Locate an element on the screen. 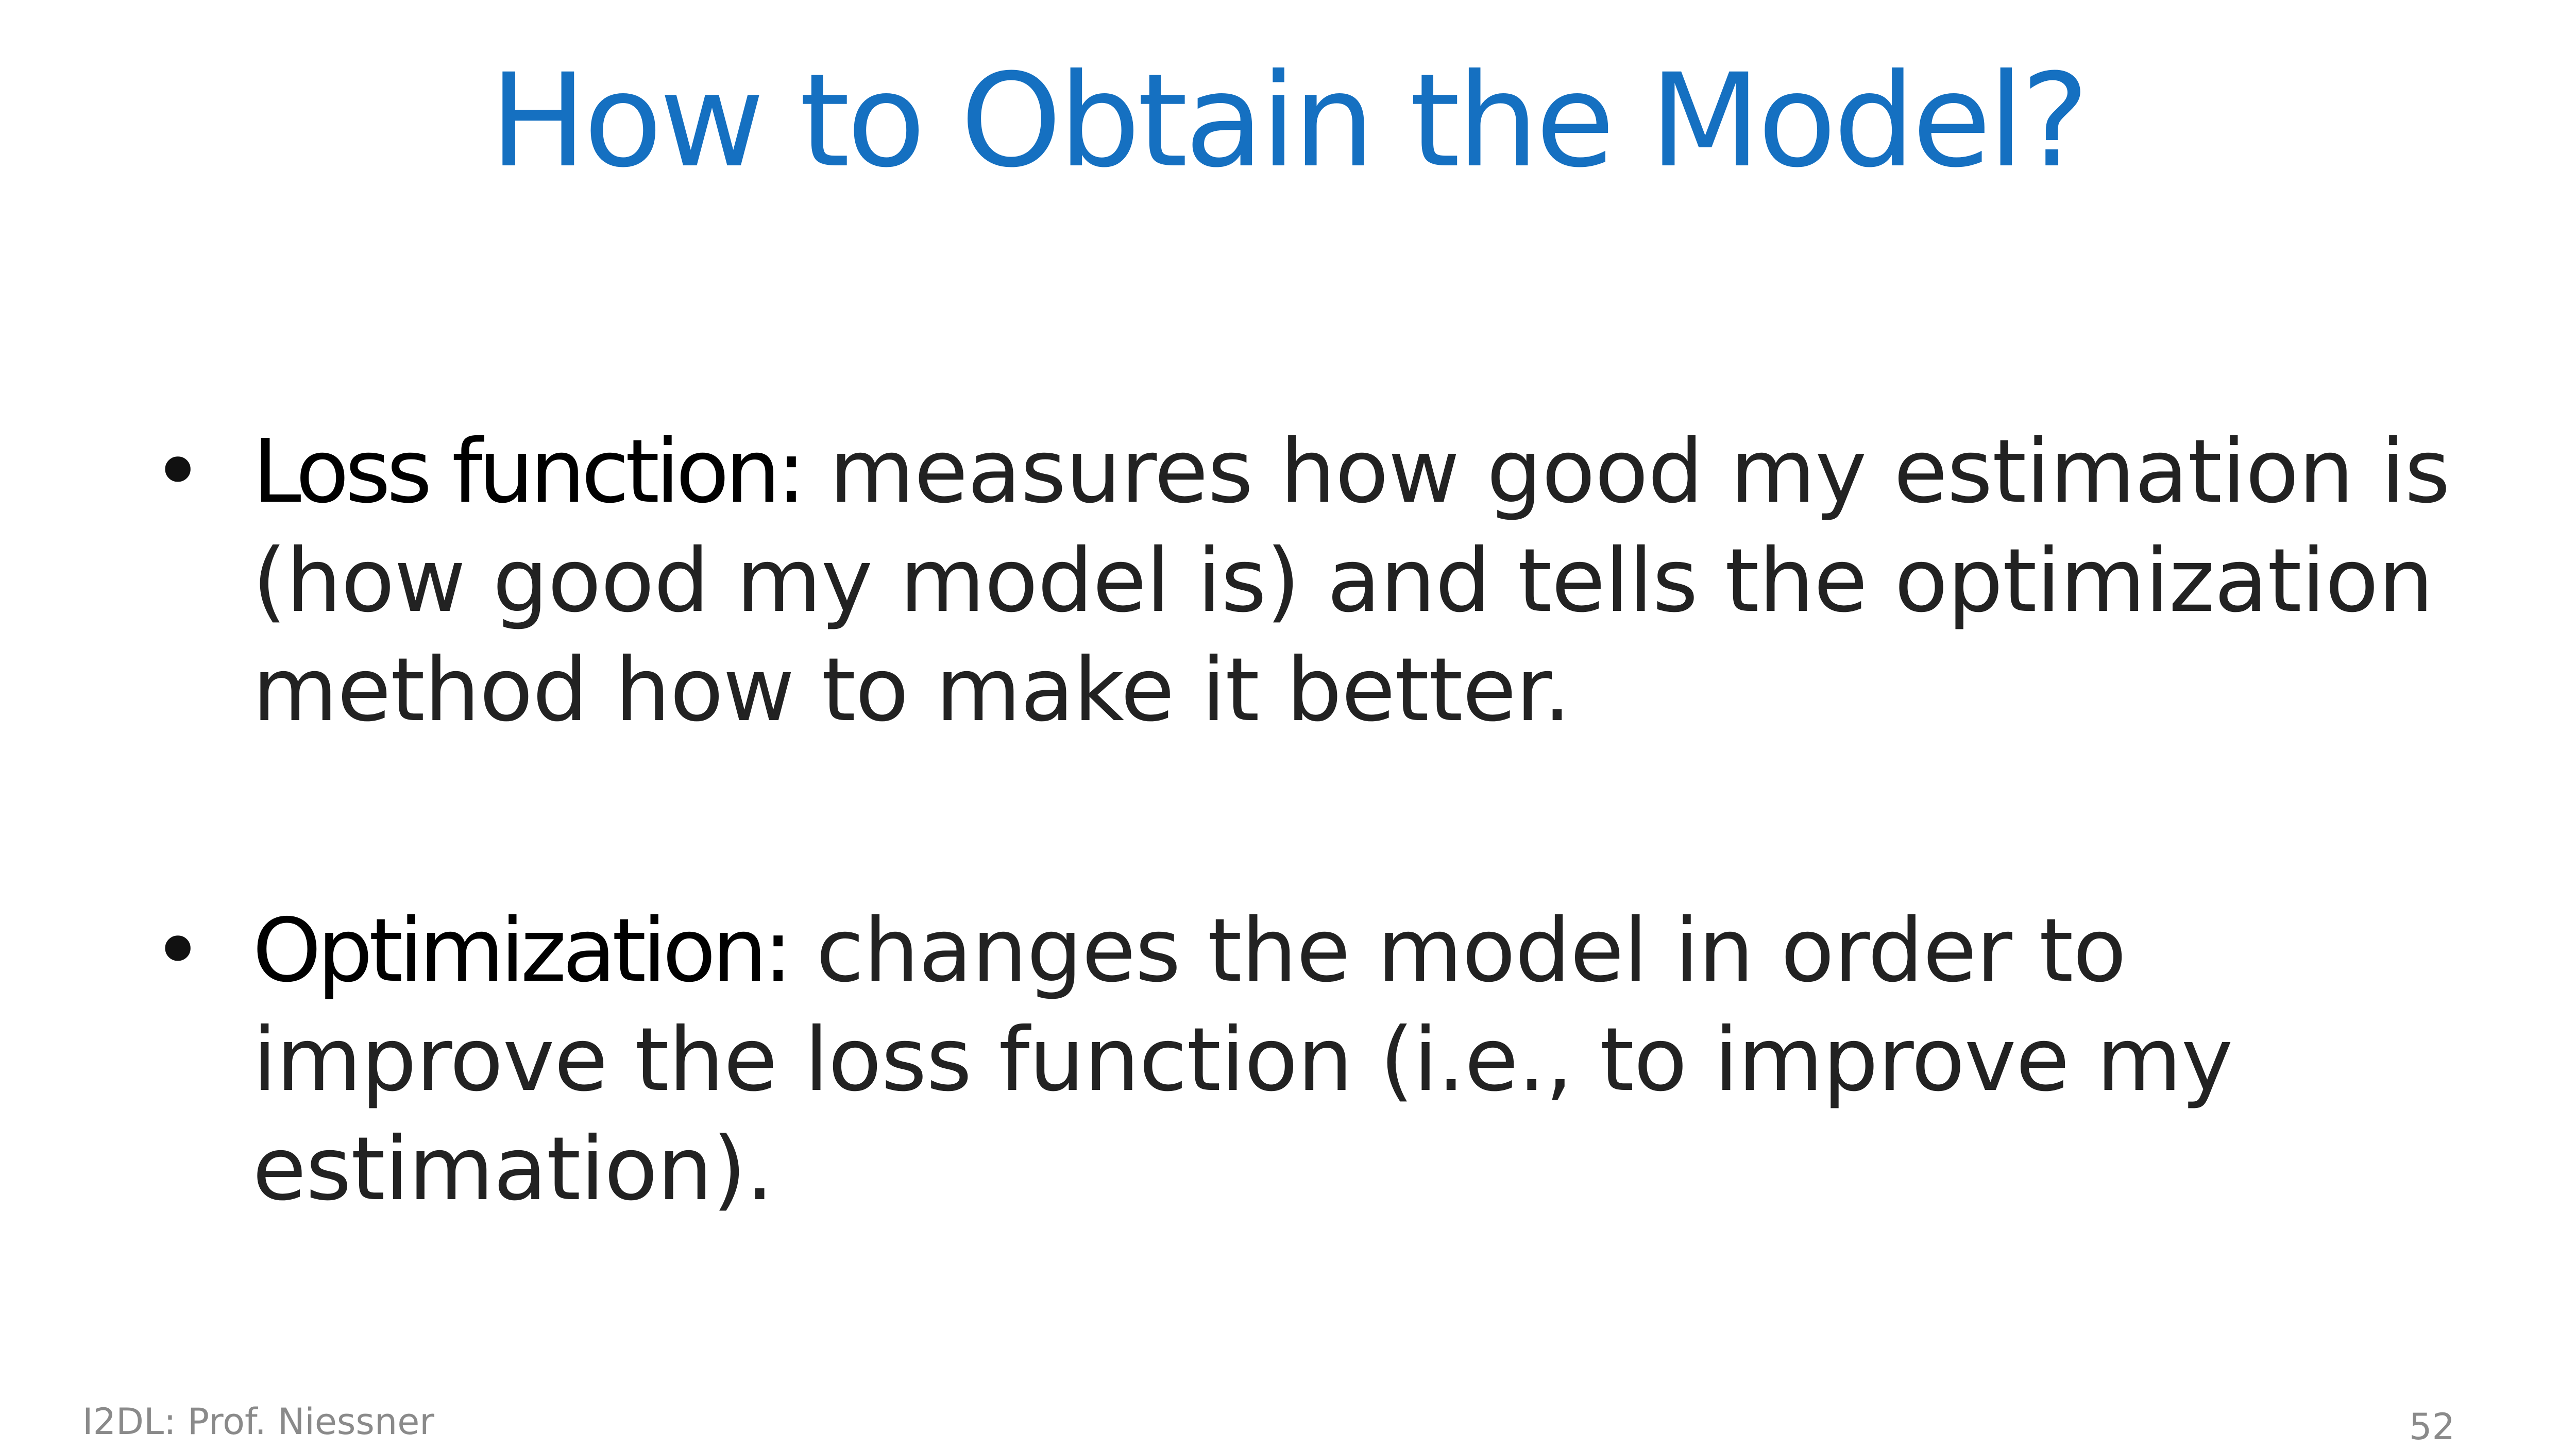  bullet-term: Loss function: is located at coordinates (529, 472).